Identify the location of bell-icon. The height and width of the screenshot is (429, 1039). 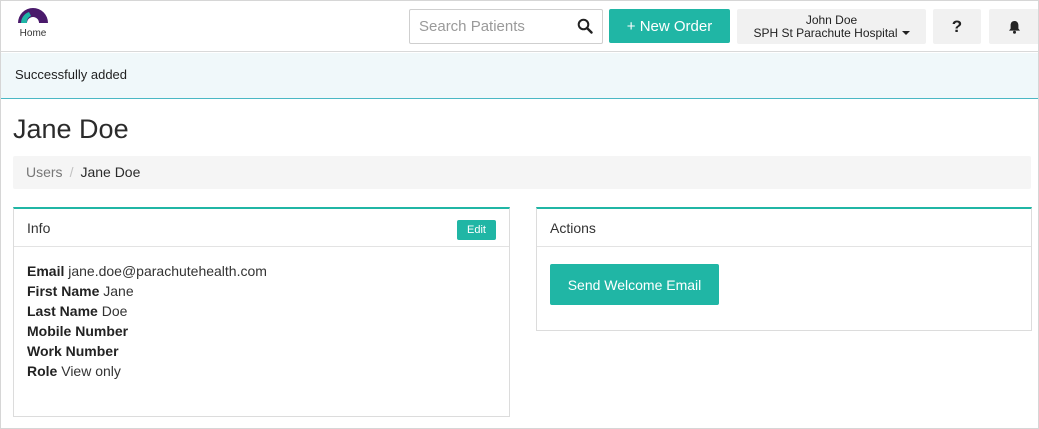
(1014, 27).